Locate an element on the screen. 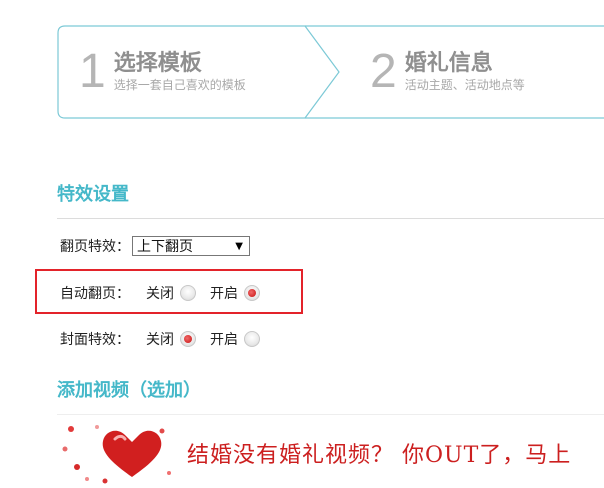 The image size is (604, 488). dropdown-arrow-icon: ▼ is located at coordinates (239, 246).